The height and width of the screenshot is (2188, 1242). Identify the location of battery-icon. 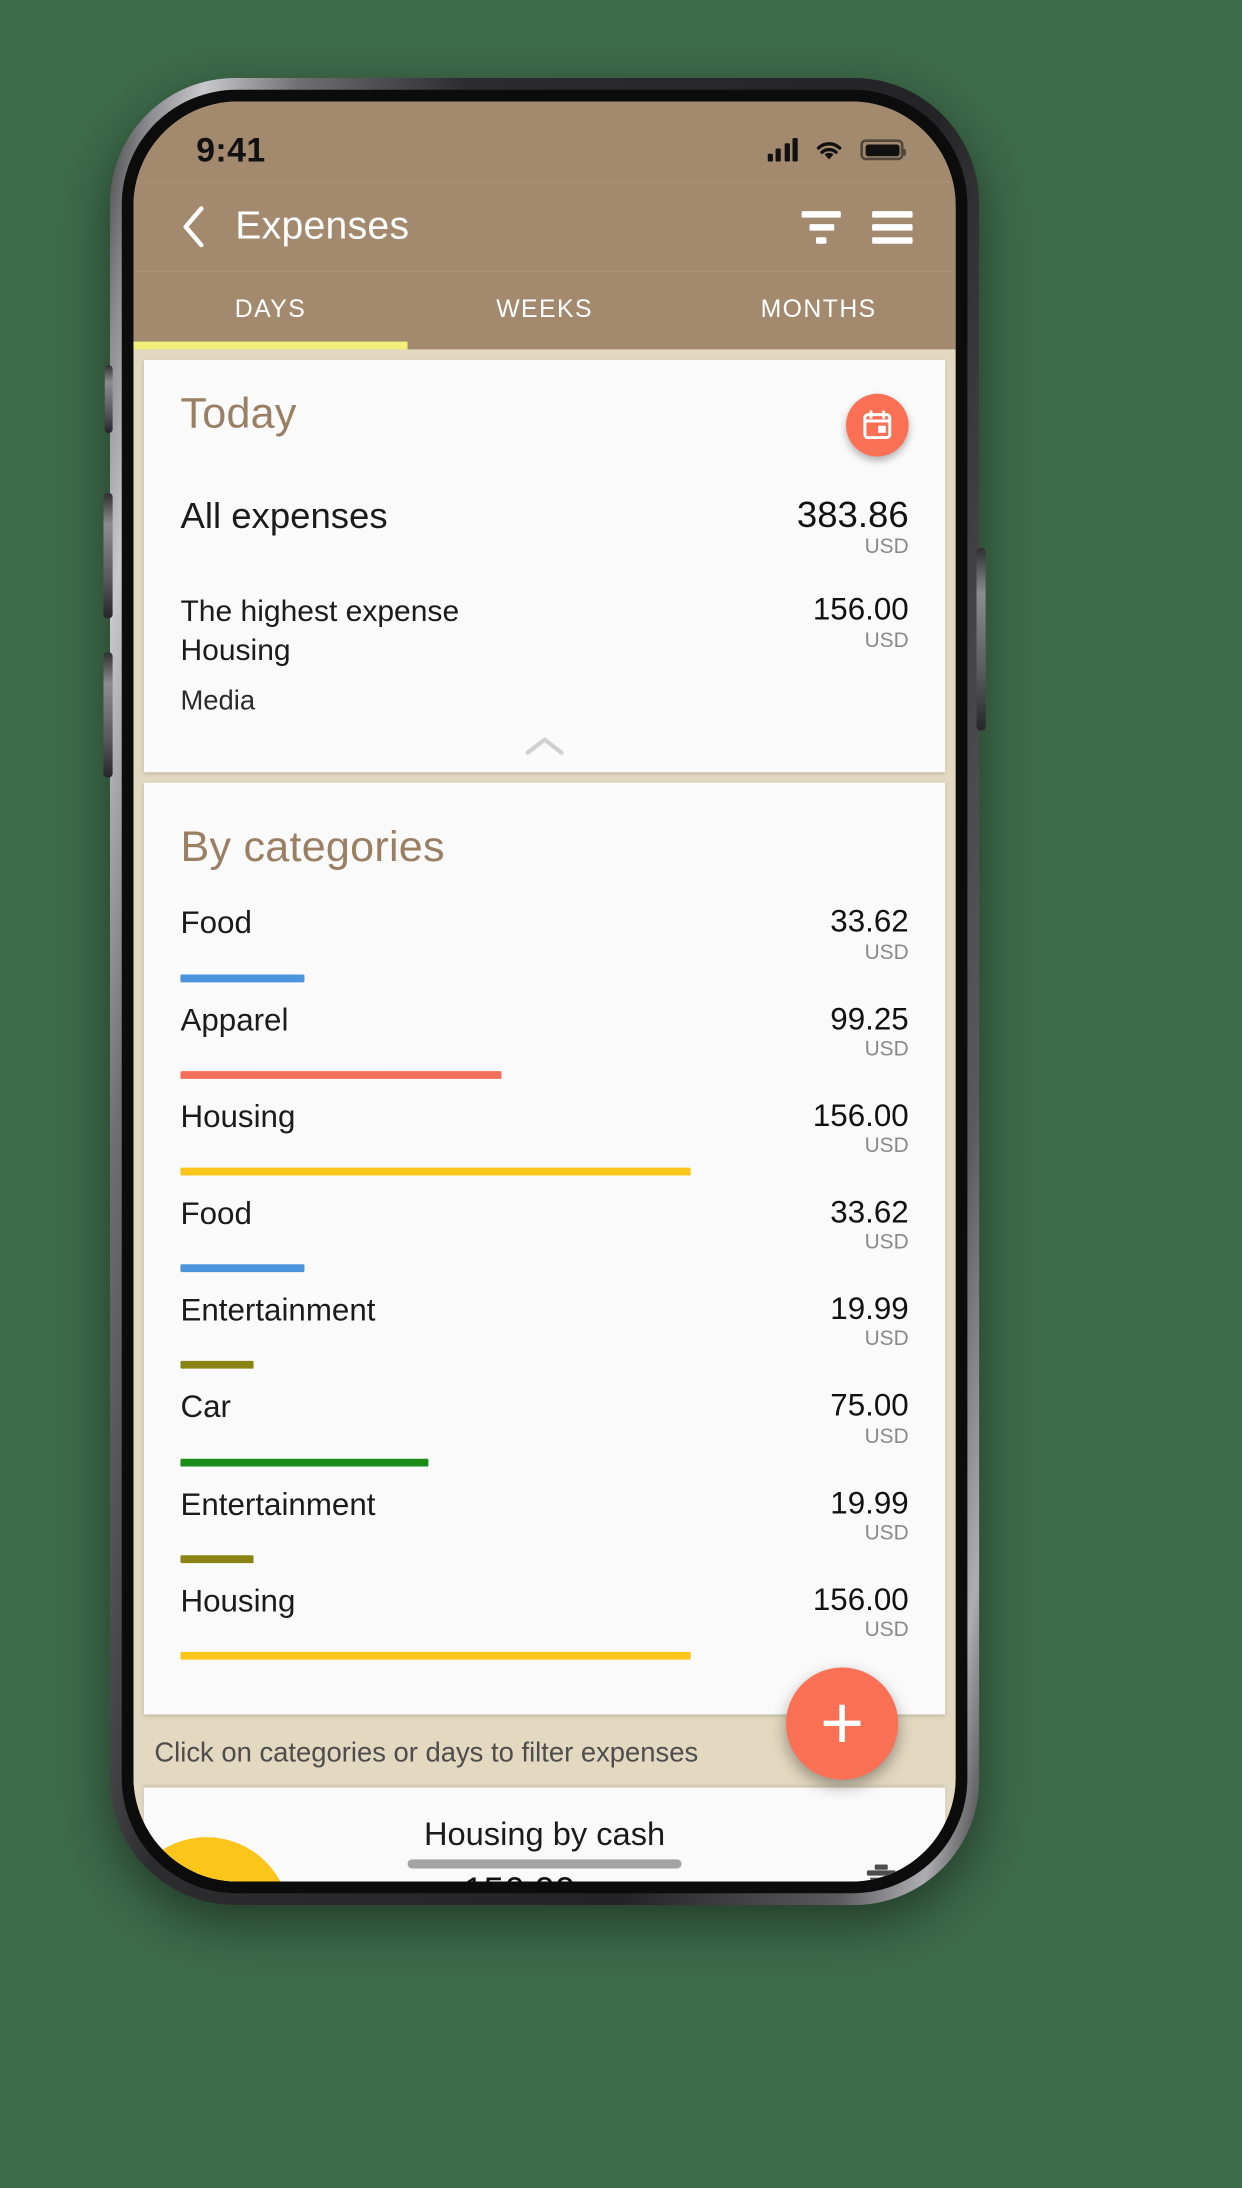
(883, 150).